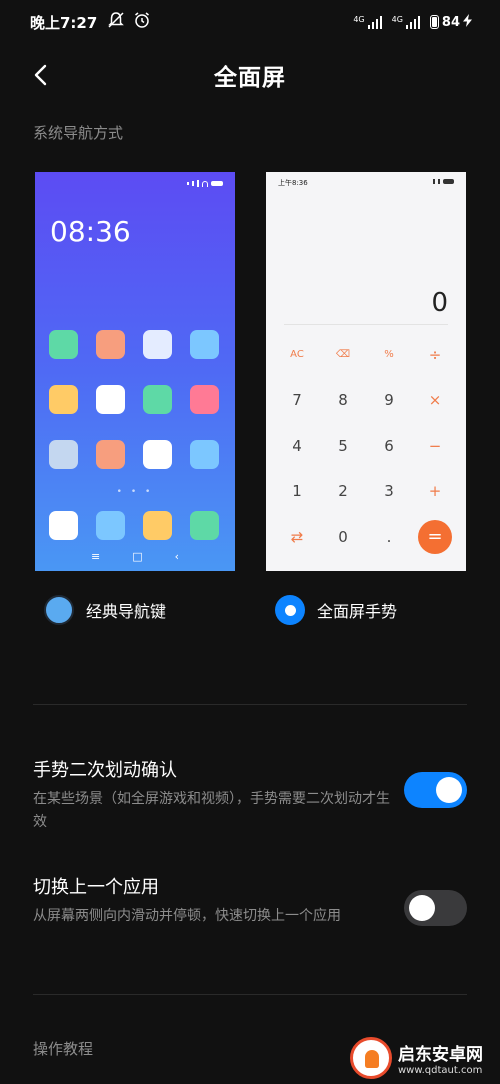 This screenshot has width=500, height=1084. I want to click on watermark: 启东安卓网 www.qdtaut.com, so click(420, 1058).